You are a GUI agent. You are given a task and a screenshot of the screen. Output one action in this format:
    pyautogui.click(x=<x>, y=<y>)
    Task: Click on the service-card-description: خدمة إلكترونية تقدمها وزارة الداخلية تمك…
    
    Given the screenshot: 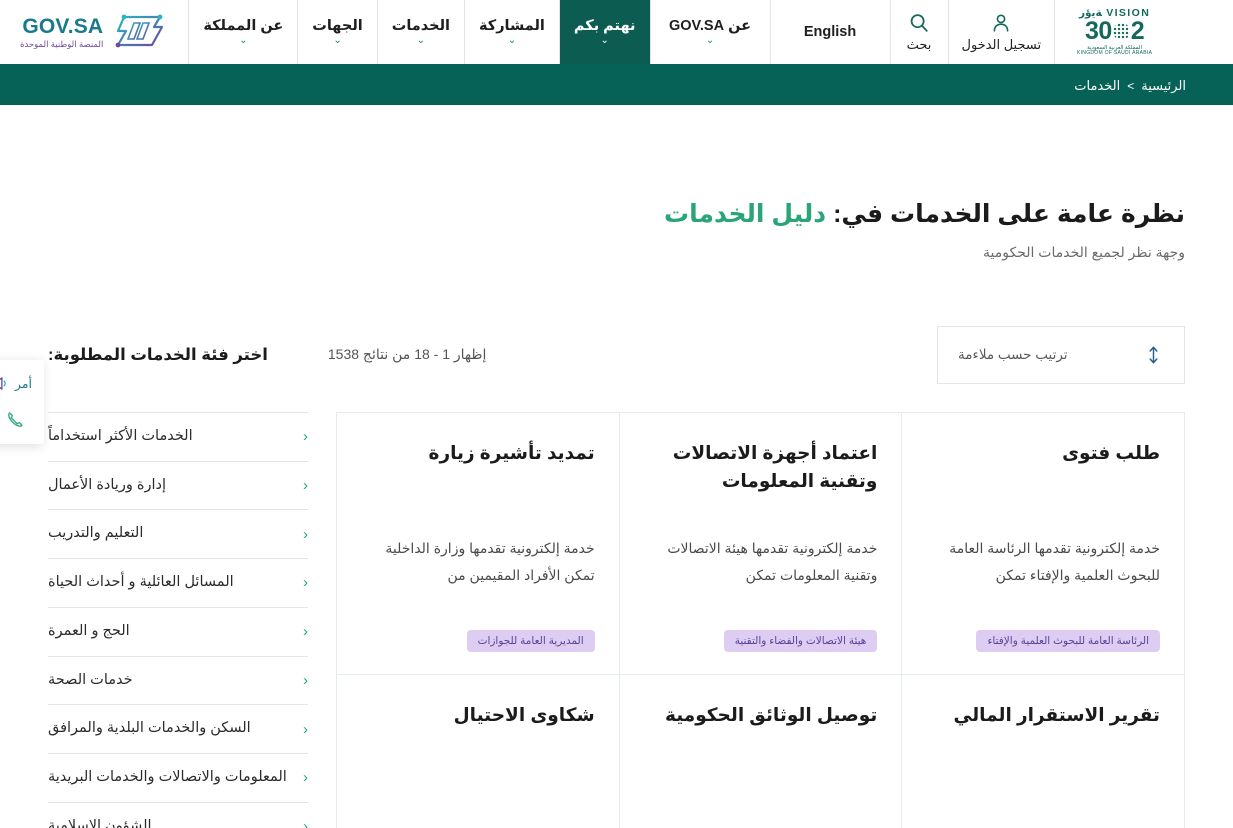 What is the action you would take?
    pyautogui.click(x=490, y=561)
    